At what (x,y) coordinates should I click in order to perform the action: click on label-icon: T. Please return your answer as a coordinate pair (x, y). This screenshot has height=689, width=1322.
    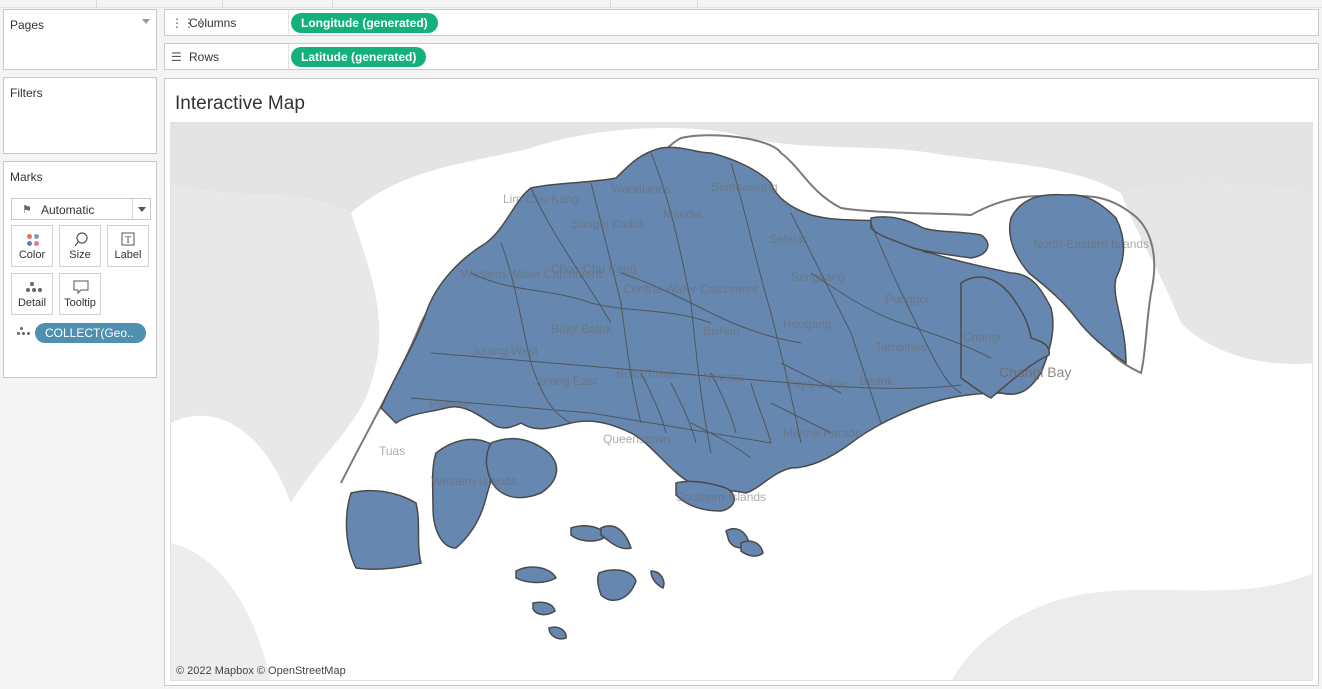
    Looking at the image, I should click on (128, 239).